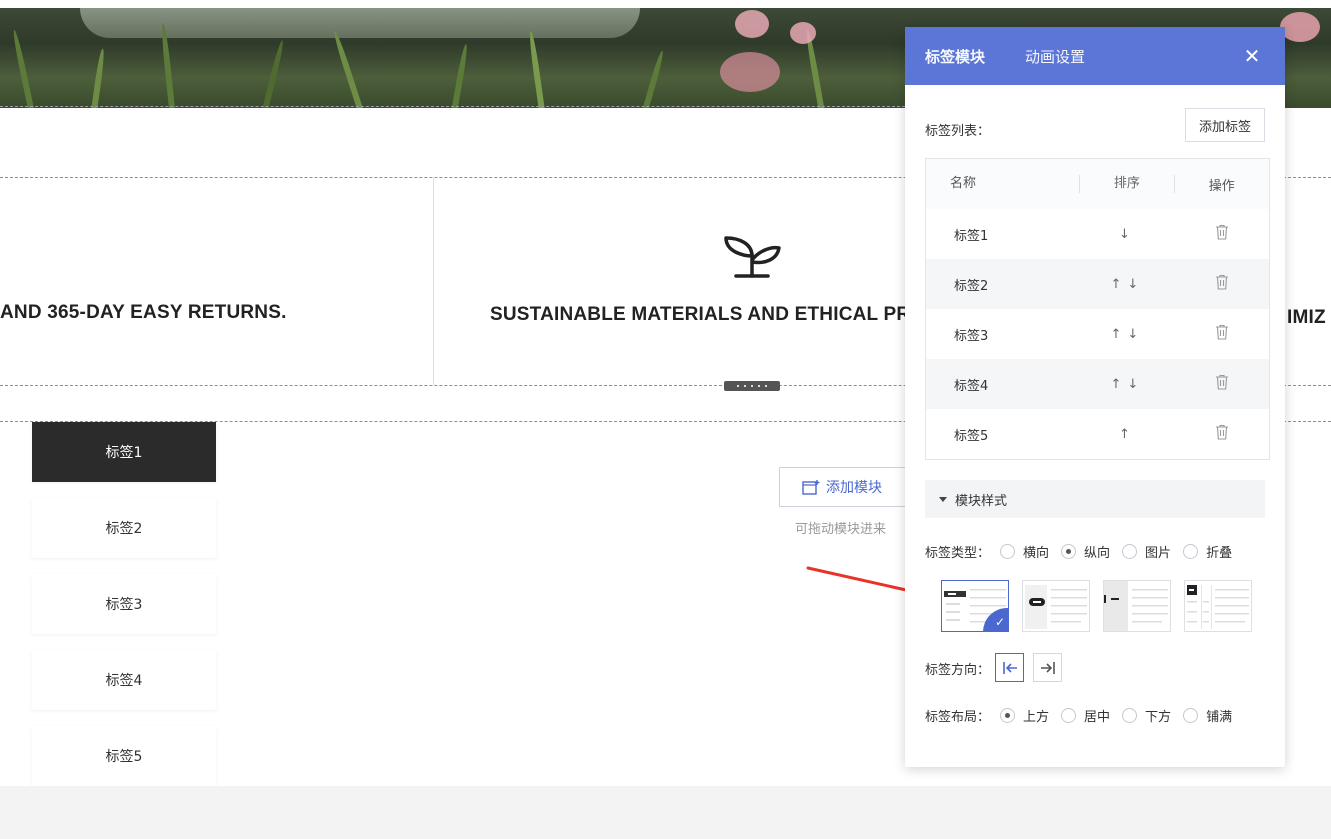  What do you see at coordinates (1069, 551) in the screenshot?
I see `radio-vertical` at bounding box center [1069, 551].